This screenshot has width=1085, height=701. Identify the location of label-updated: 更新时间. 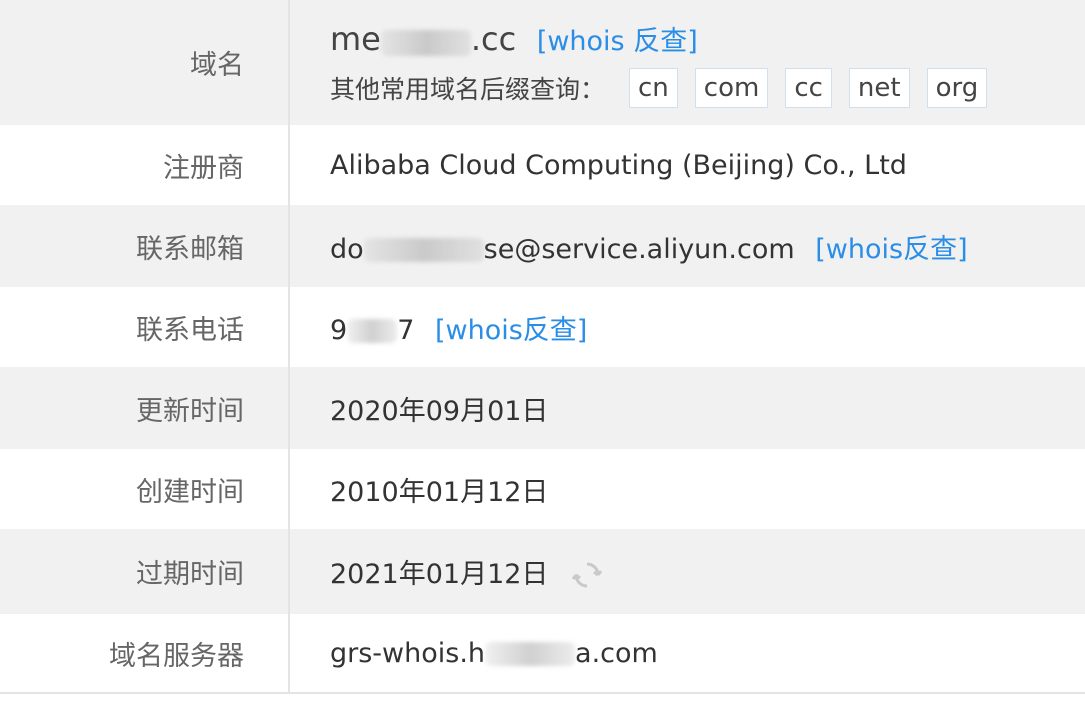
(145, 408).